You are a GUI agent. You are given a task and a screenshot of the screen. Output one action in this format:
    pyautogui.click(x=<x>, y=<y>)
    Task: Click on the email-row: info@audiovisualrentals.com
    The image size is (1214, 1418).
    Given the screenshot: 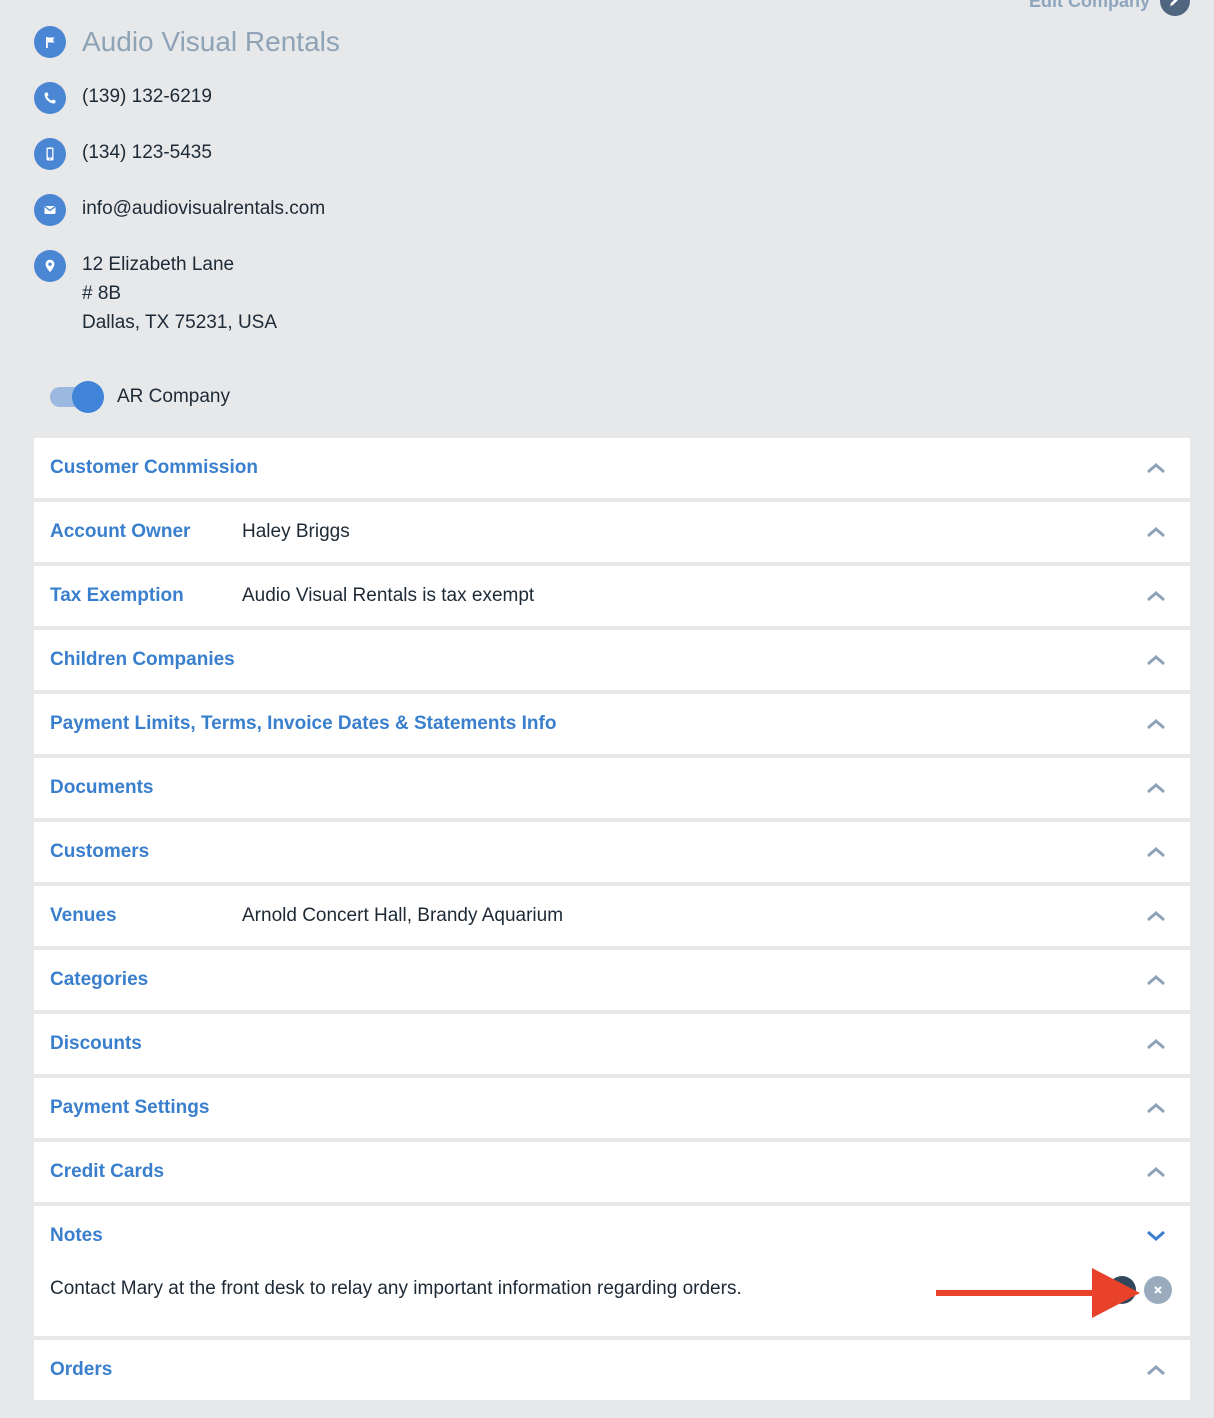 What is the action you would take?
    pyautogui.click(x=179, y=210)
    